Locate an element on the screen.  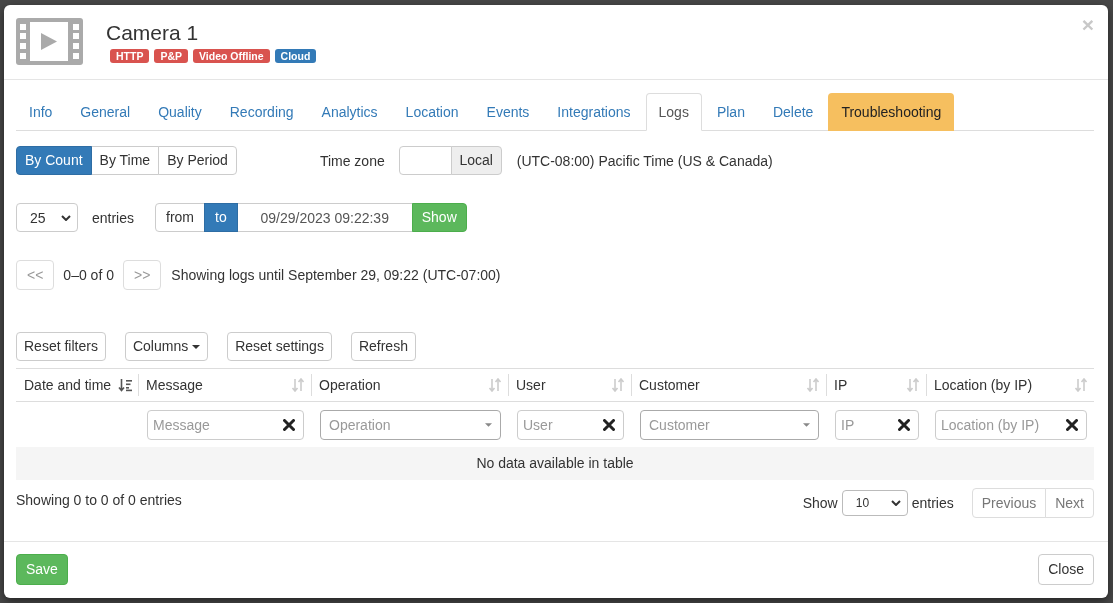
tab: Plan is located at coordinates (730, 112).